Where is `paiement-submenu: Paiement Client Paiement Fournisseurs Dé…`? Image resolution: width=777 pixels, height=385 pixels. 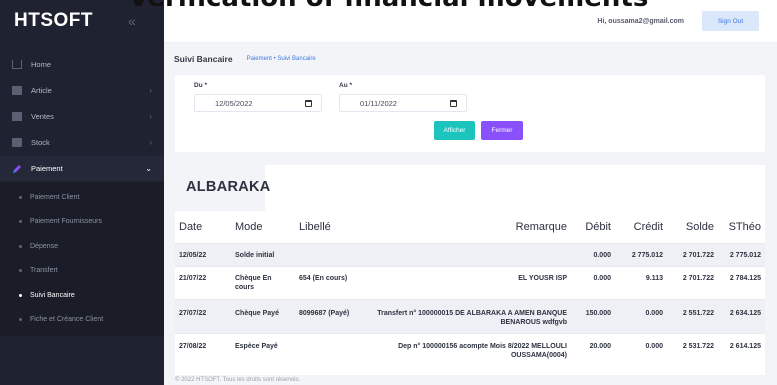
paiement-submenu: Paiement Client Paiement Fournisseurs Dé… is located at coordinates (82, 259).